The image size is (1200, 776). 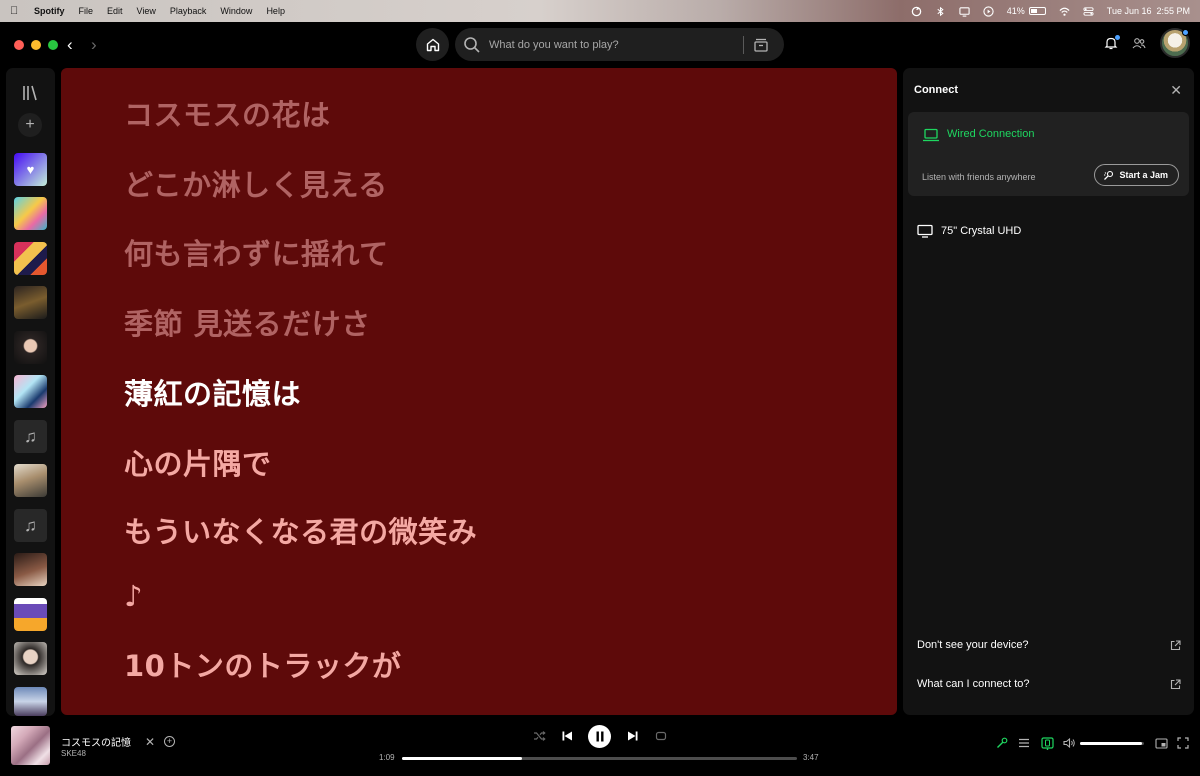 I want to click on battery-status: 41%, so click(x=1026, y=11).